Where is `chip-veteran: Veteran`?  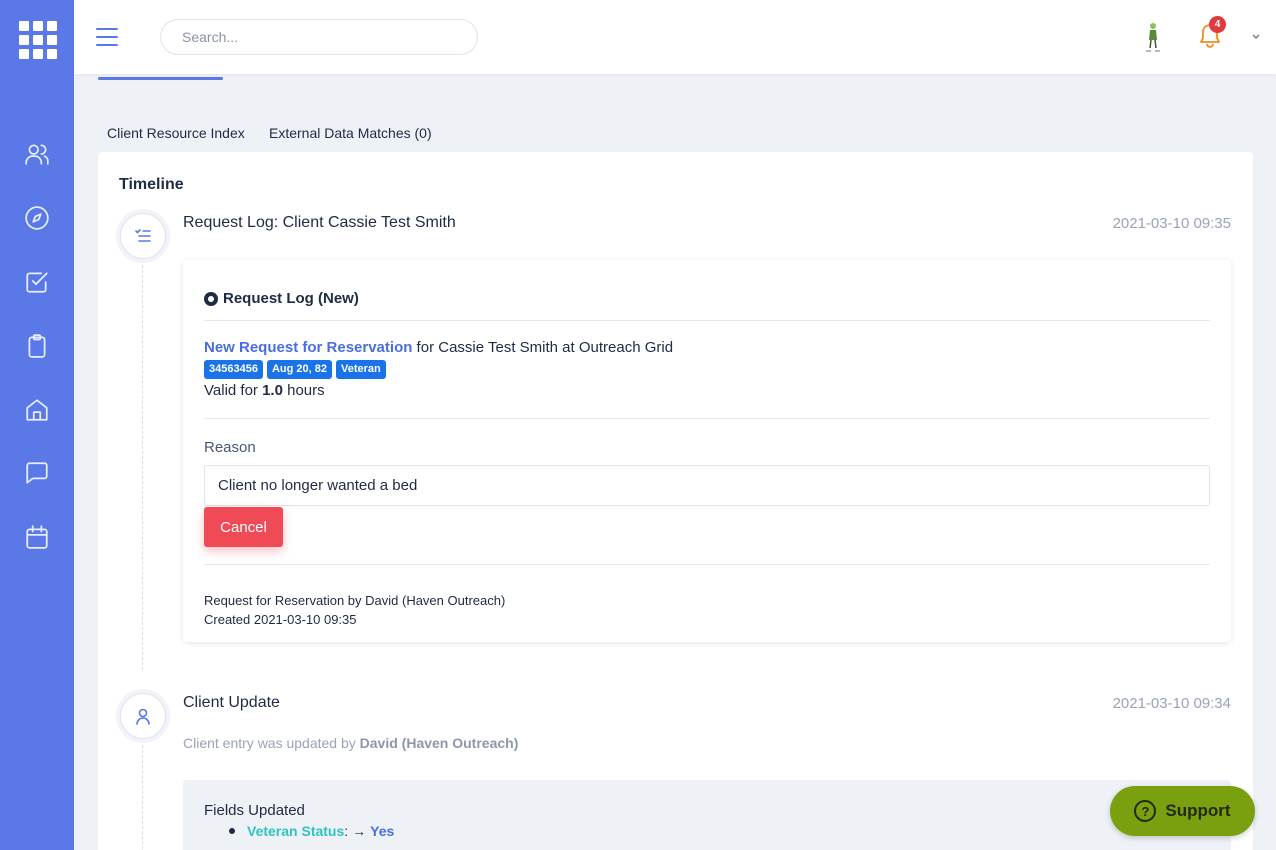 chip-veteran: Veteran is located at coordinates (360, 369).